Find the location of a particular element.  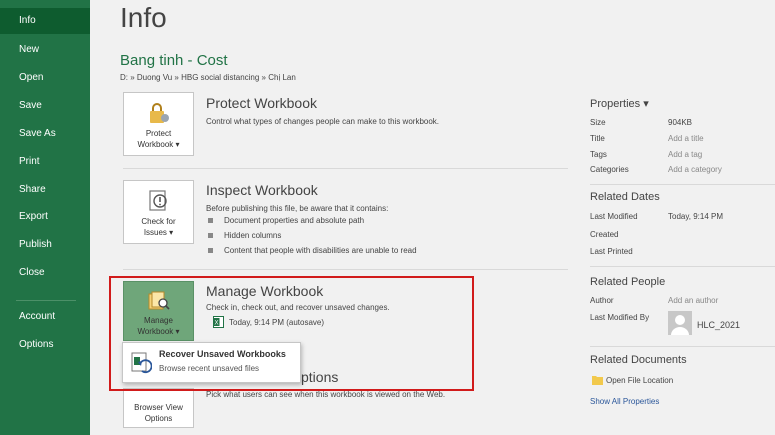

prop-label-categories: Categories is located at coordinates (609, 169).